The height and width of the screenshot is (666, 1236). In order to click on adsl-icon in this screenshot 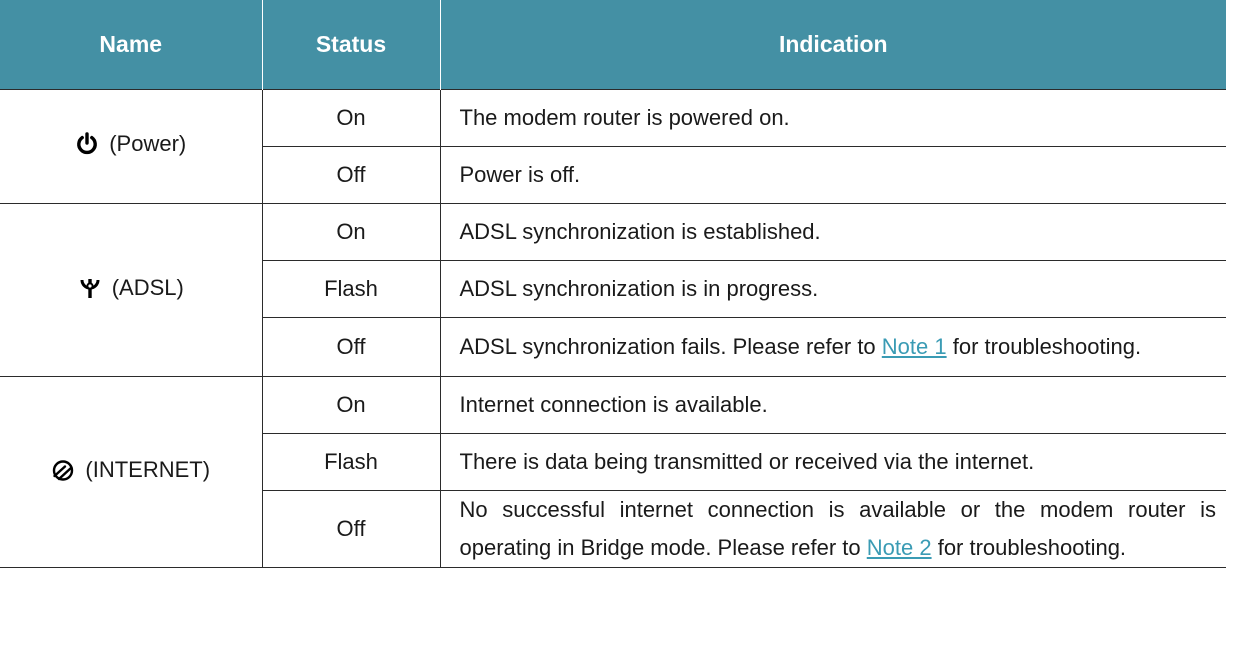, I will do `click(90, 288)`.